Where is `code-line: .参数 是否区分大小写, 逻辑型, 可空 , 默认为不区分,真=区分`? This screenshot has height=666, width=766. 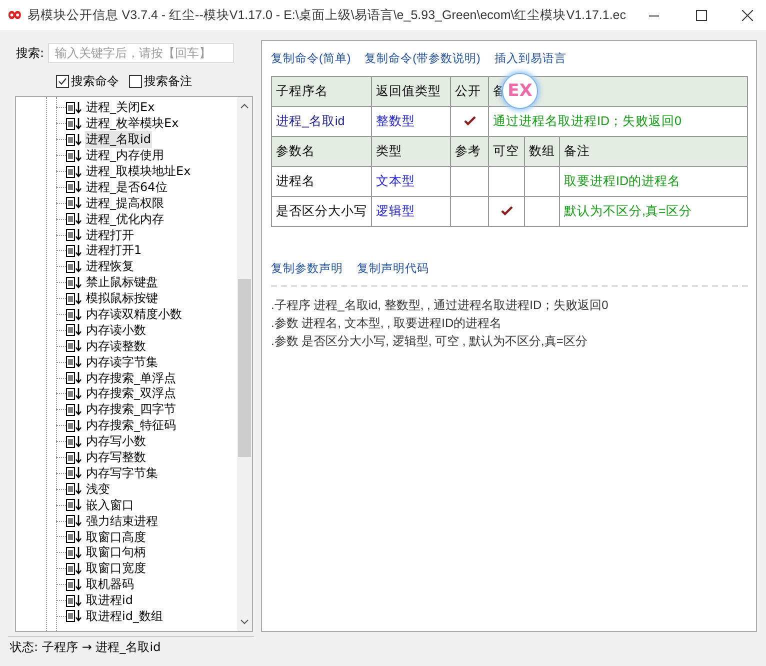
code-line: .参数 是否区分大小写, 逻辑型, 可空 , 默认为不区分,真=区分 is located at coordinates (429, 341).